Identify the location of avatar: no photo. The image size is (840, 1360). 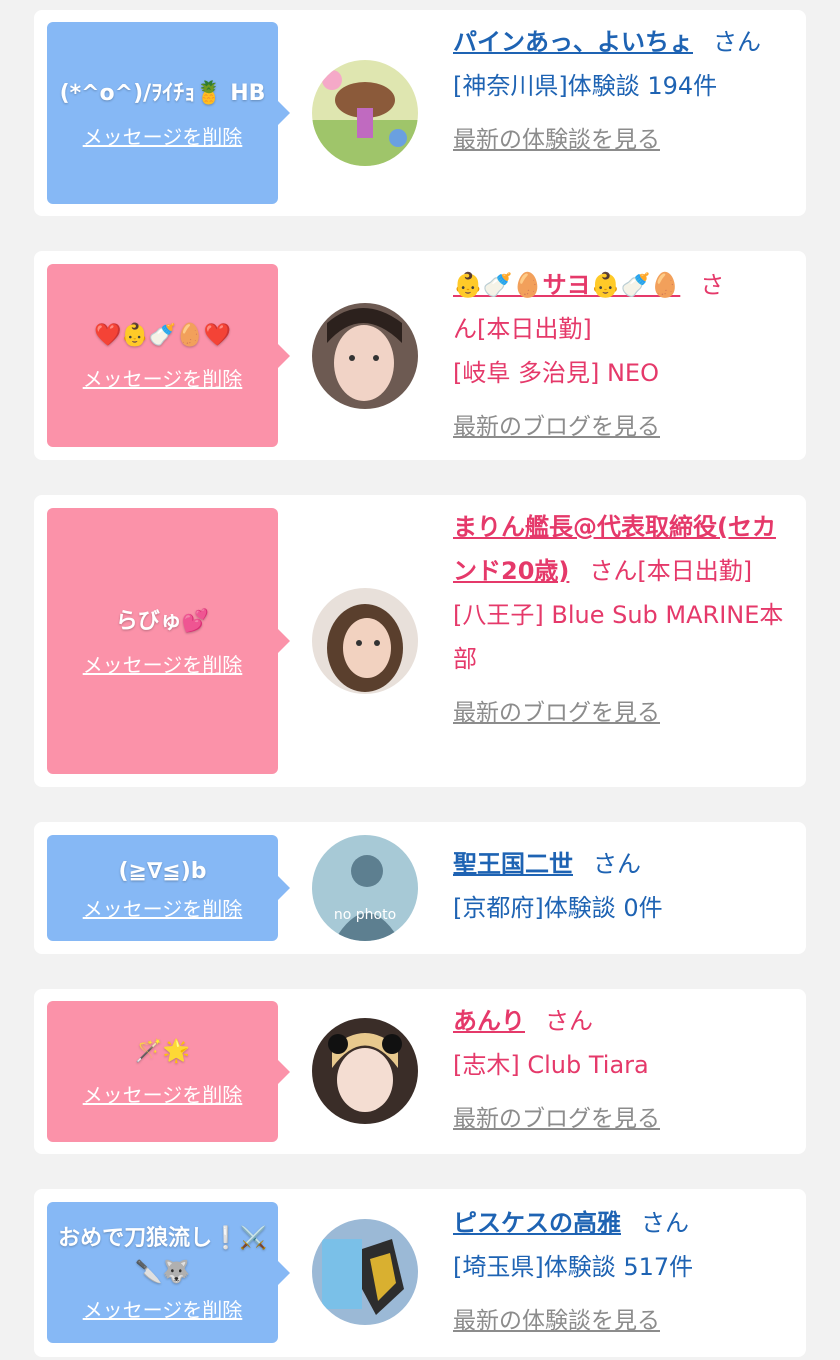
(365, 888).